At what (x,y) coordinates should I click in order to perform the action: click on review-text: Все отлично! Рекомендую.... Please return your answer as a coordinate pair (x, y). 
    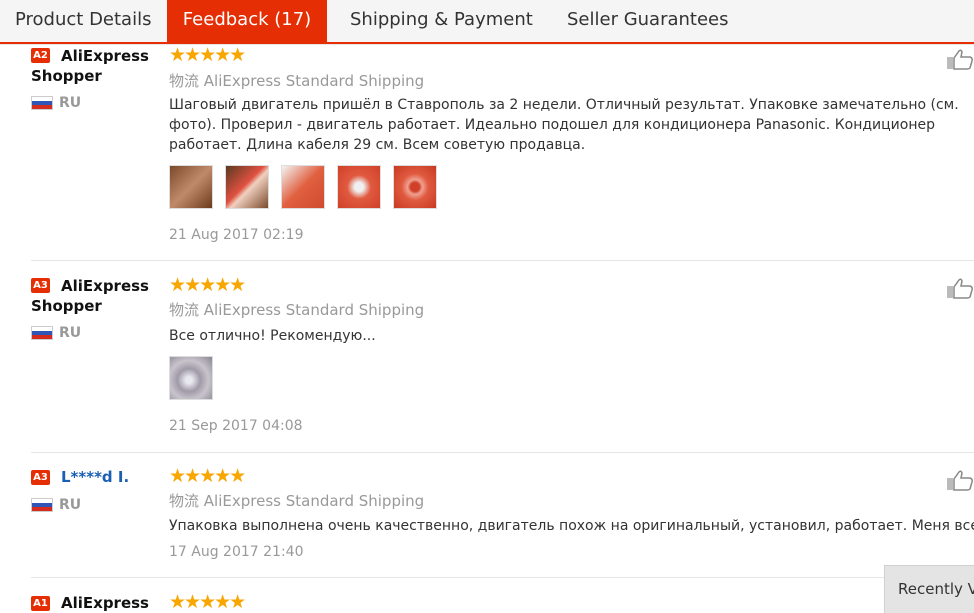
    Looking at the image, I should click on (272, 336).